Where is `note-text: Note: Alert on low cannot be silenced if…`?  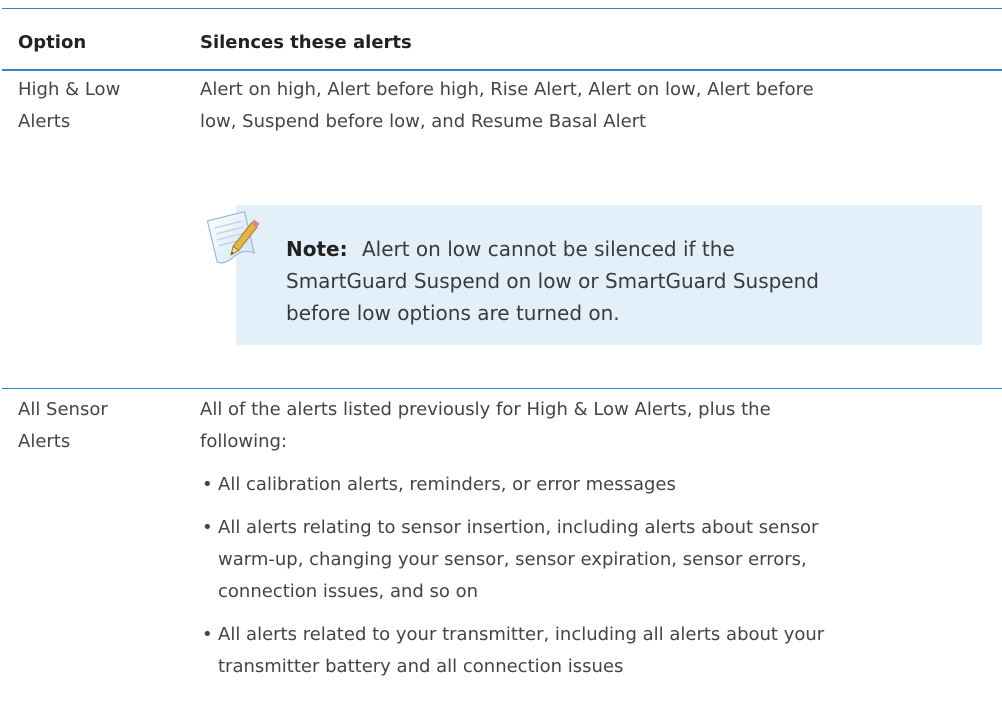 note-text: Note: Alert on low cannot be silenced if… is located at coordinates (611, 281).